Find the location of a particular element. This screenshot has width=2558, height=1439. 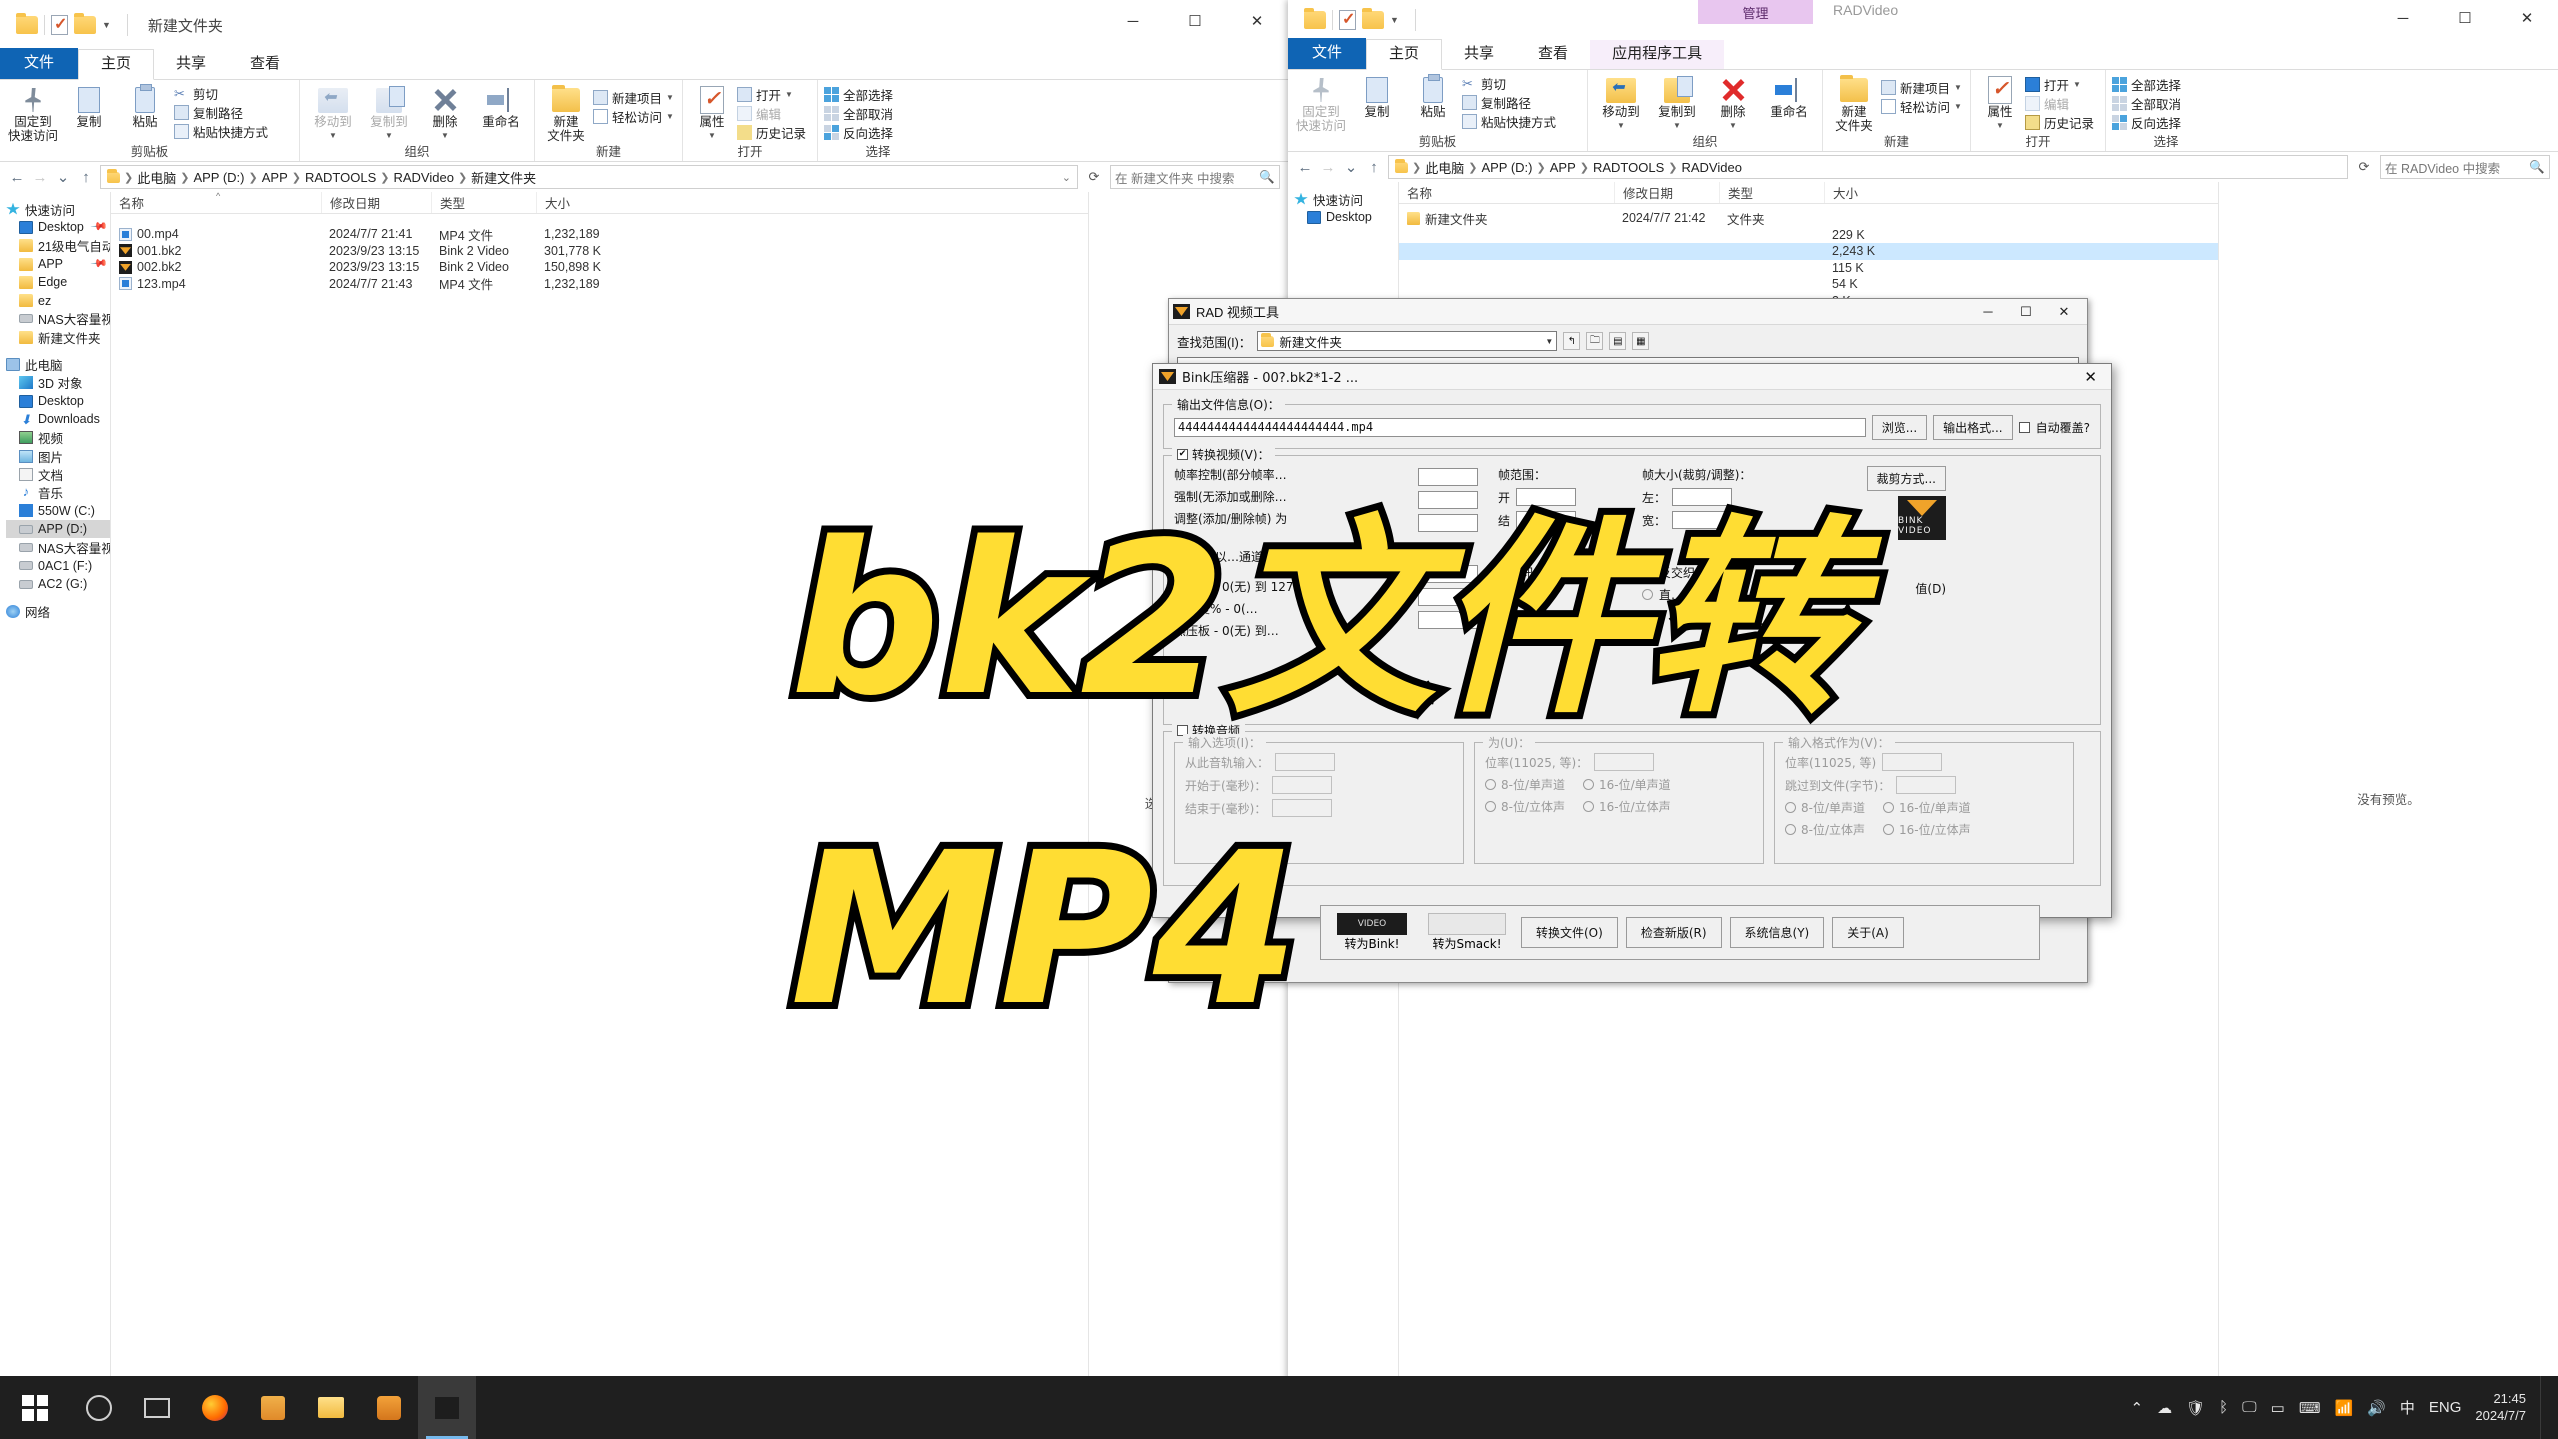

cut-button: ✂ 剪切 is located at coordinates (221, 93).